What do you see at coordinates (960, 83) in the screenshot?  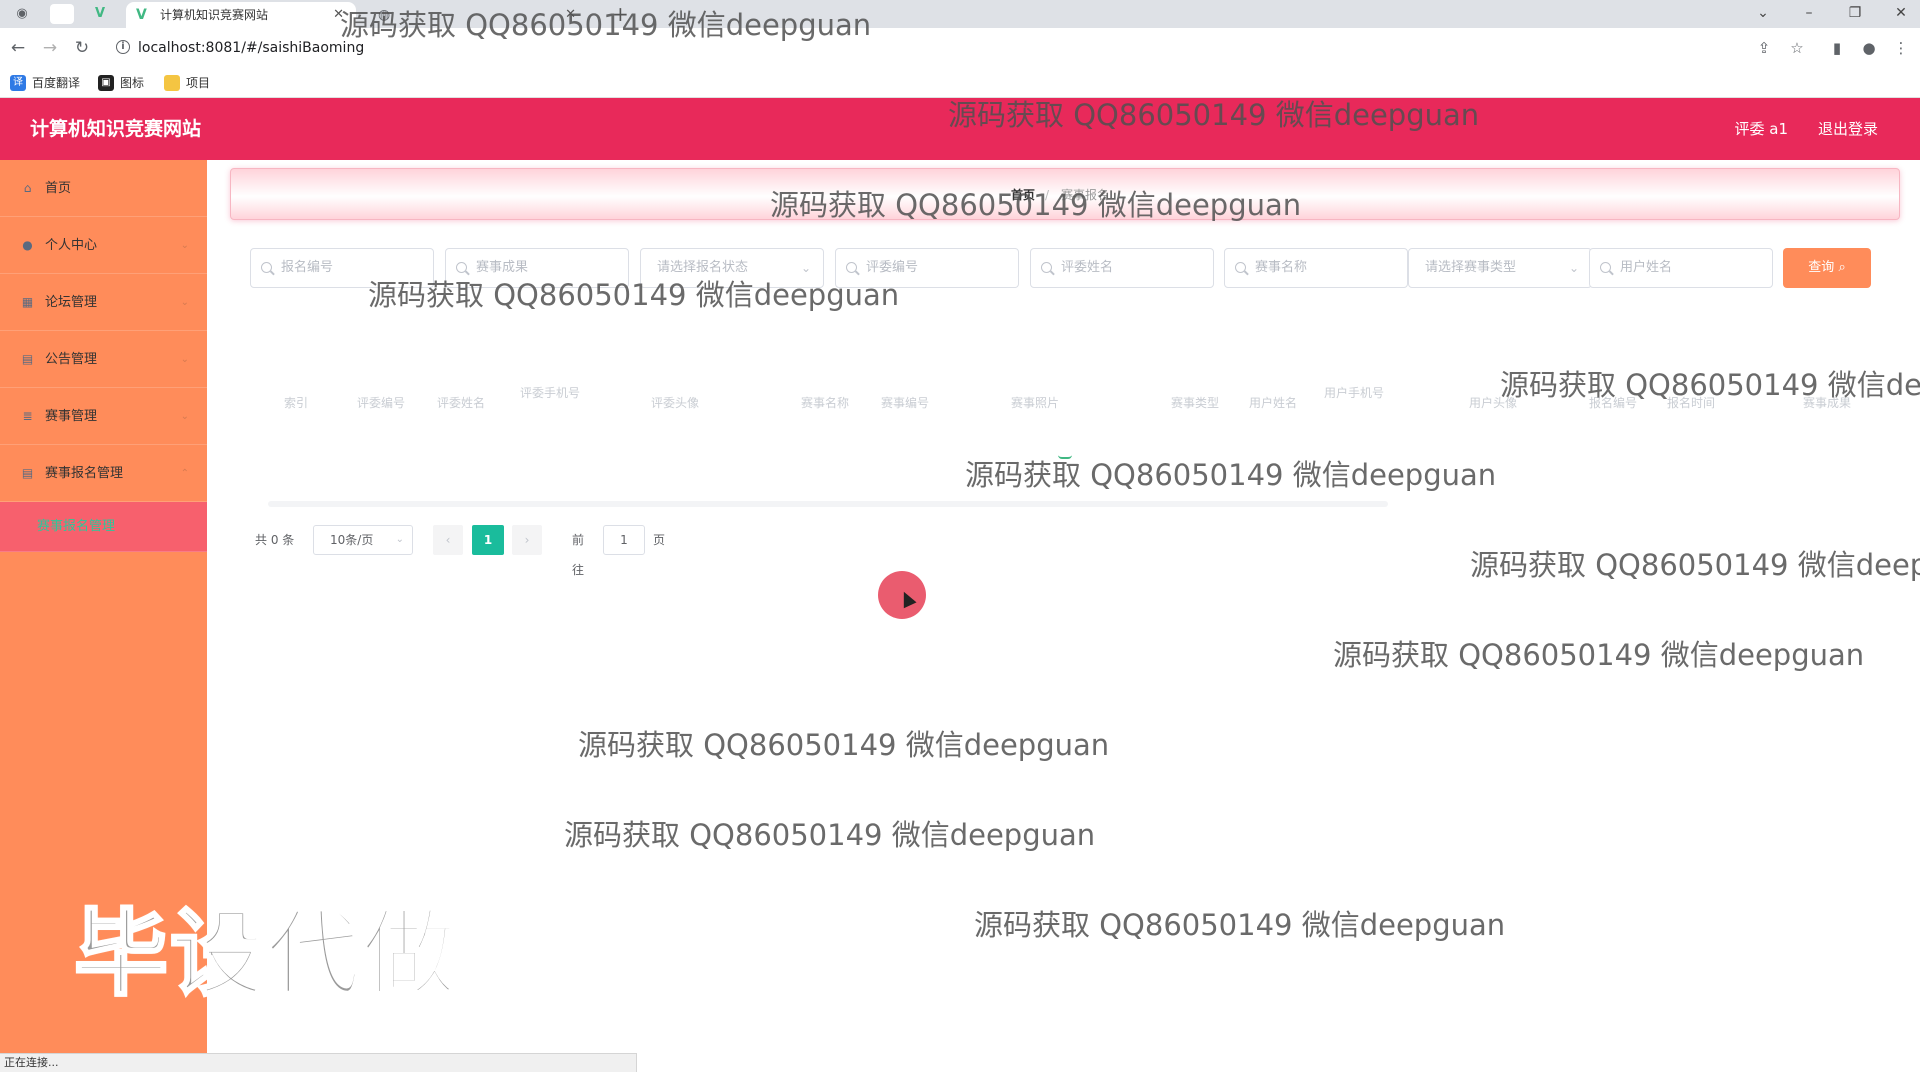 I see `bookmarks-bar: 译 百度翻译 ▣ 图标 项目` at bounding box center [960, 83].